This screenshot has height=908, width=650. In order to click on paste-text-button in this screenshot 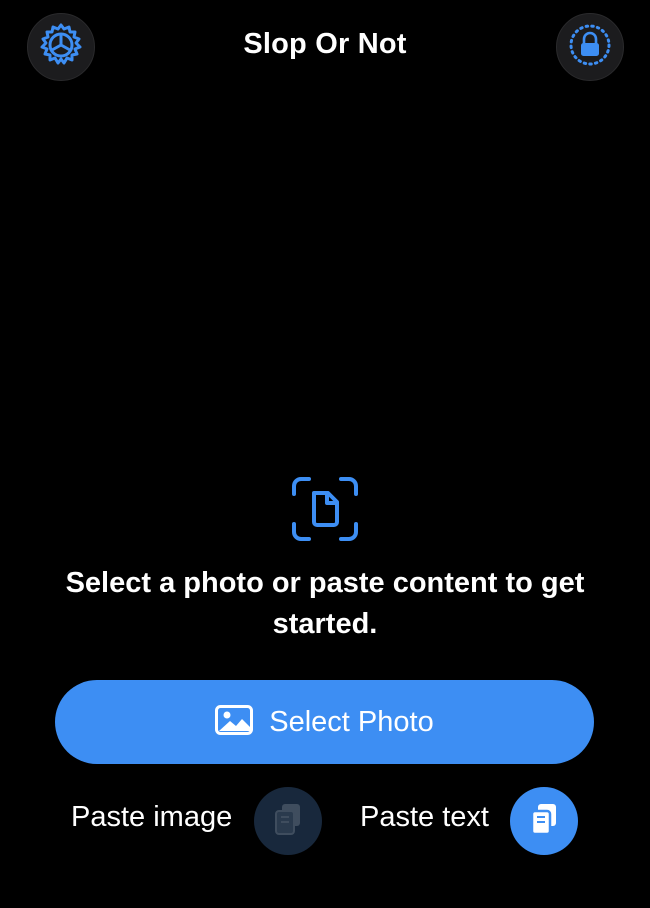, I will do `click(544, 821)`.